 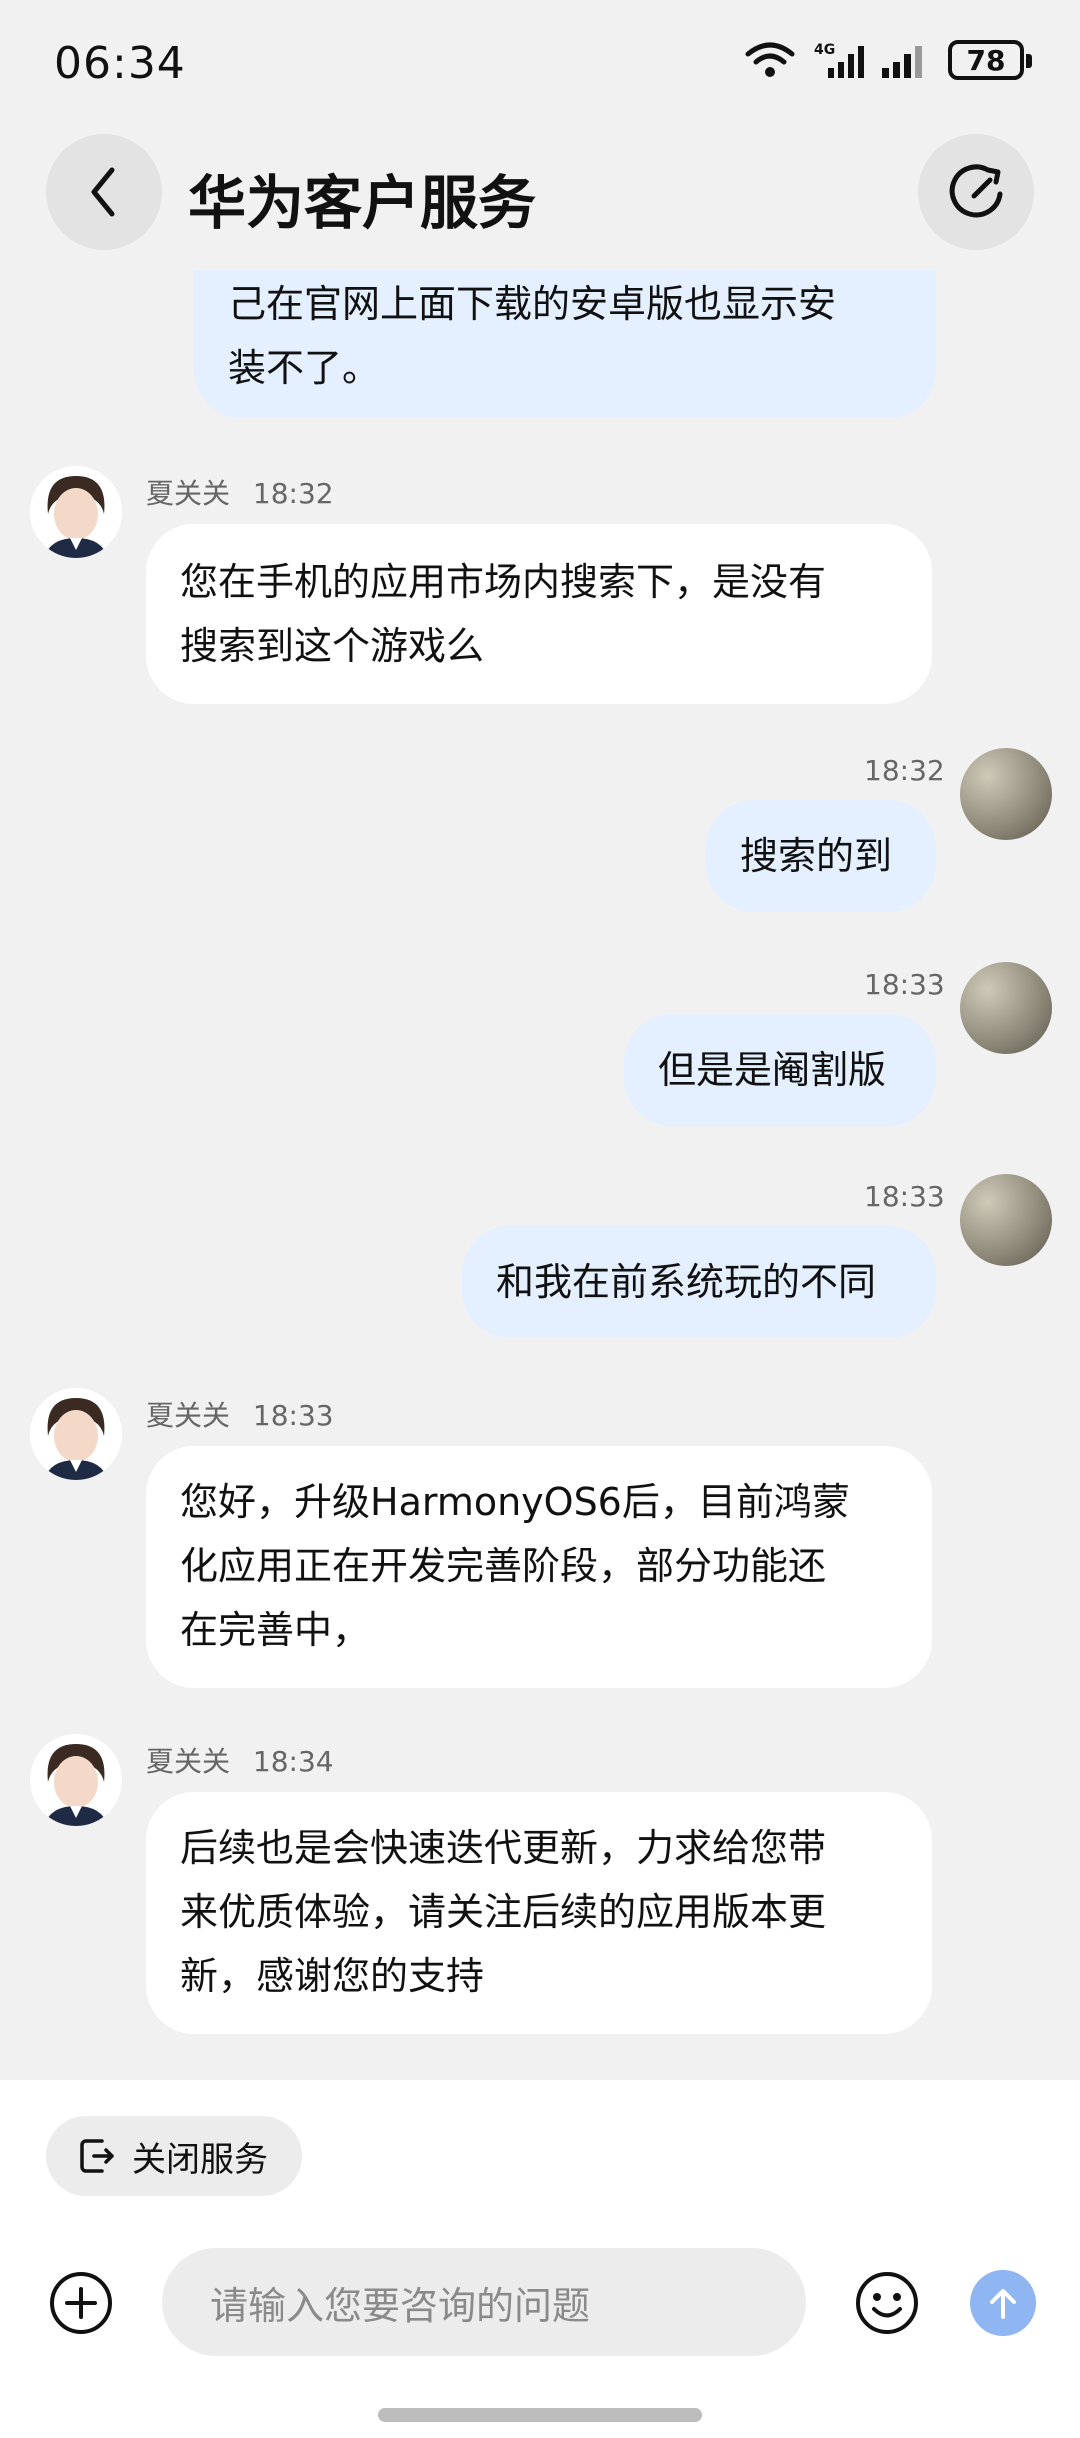 What do you see at coordinates (540, 2415) in the screenshot?
I see `home-indicator` at bounding box center [540, 2415].